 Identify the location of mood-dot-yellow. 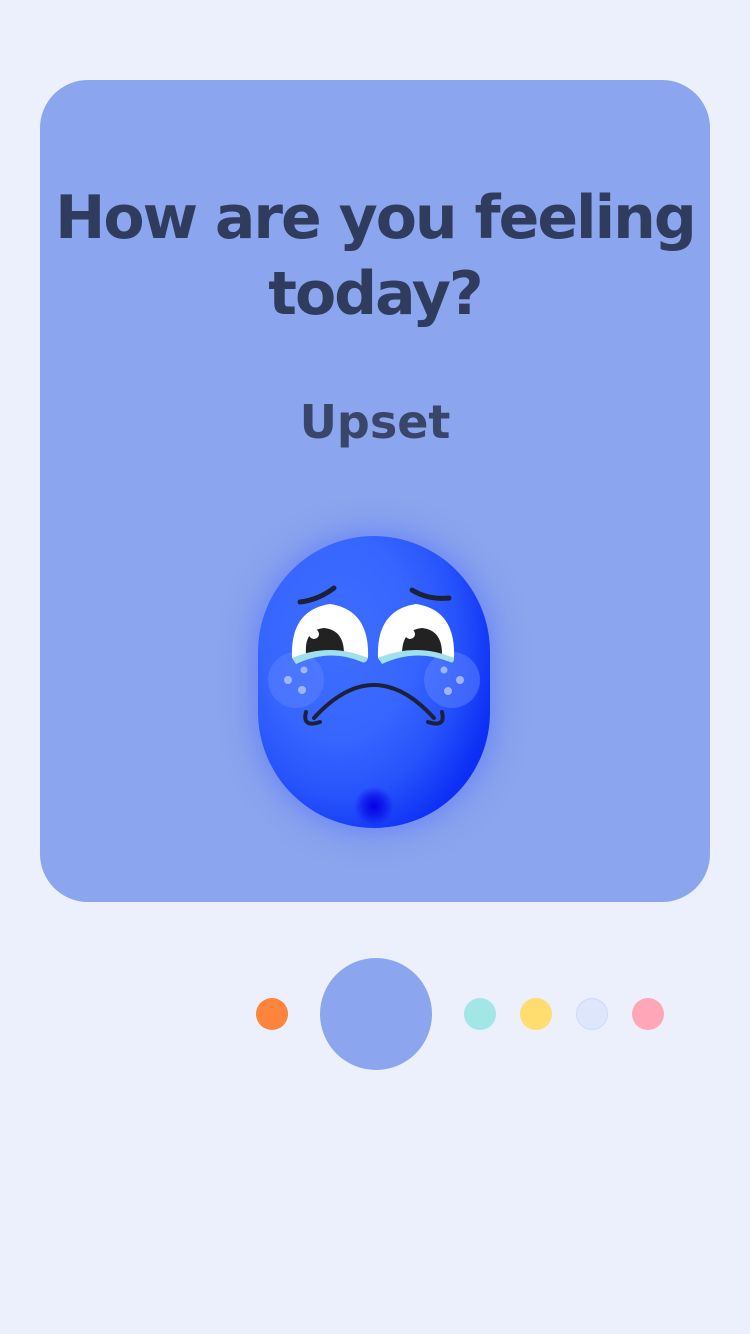
(536, 1014).